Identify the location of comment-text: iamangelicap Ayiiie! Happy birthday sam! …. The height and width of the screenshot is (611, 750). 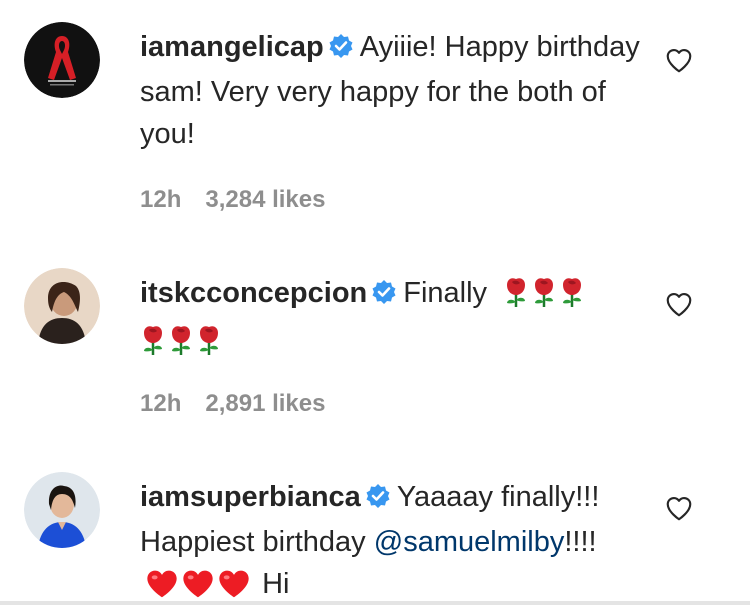
(390, 90).